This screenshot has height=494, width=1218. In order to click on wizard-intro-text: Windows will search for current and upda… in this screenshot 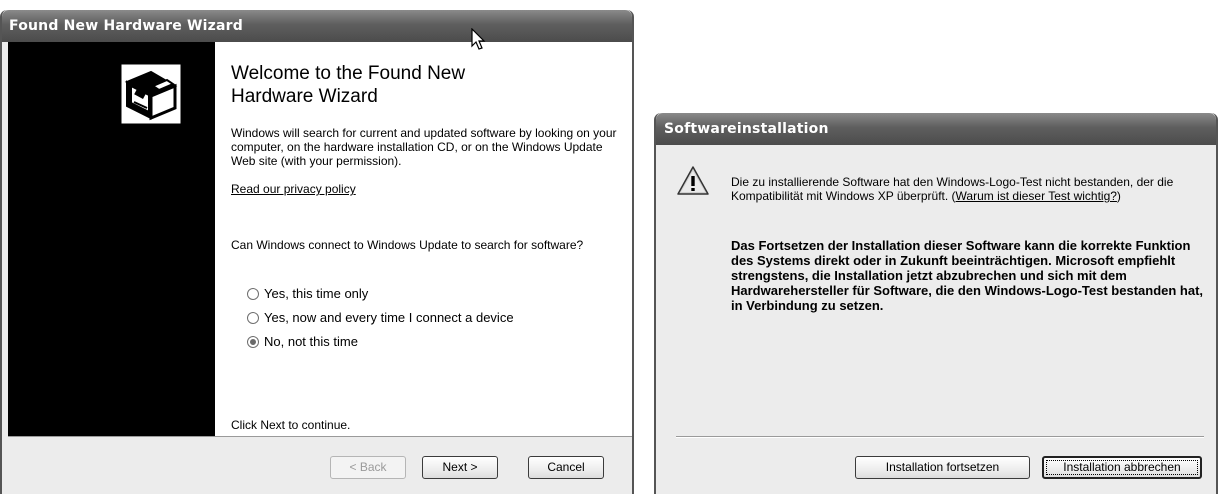, I will do `click(424, 147)`.